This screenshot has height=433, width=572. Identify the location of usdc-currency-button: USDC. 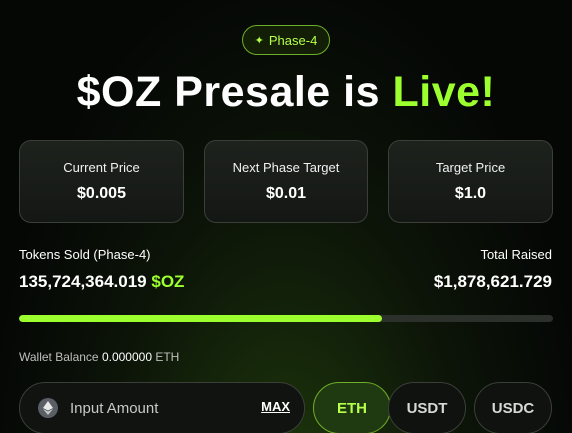
(513, 407).